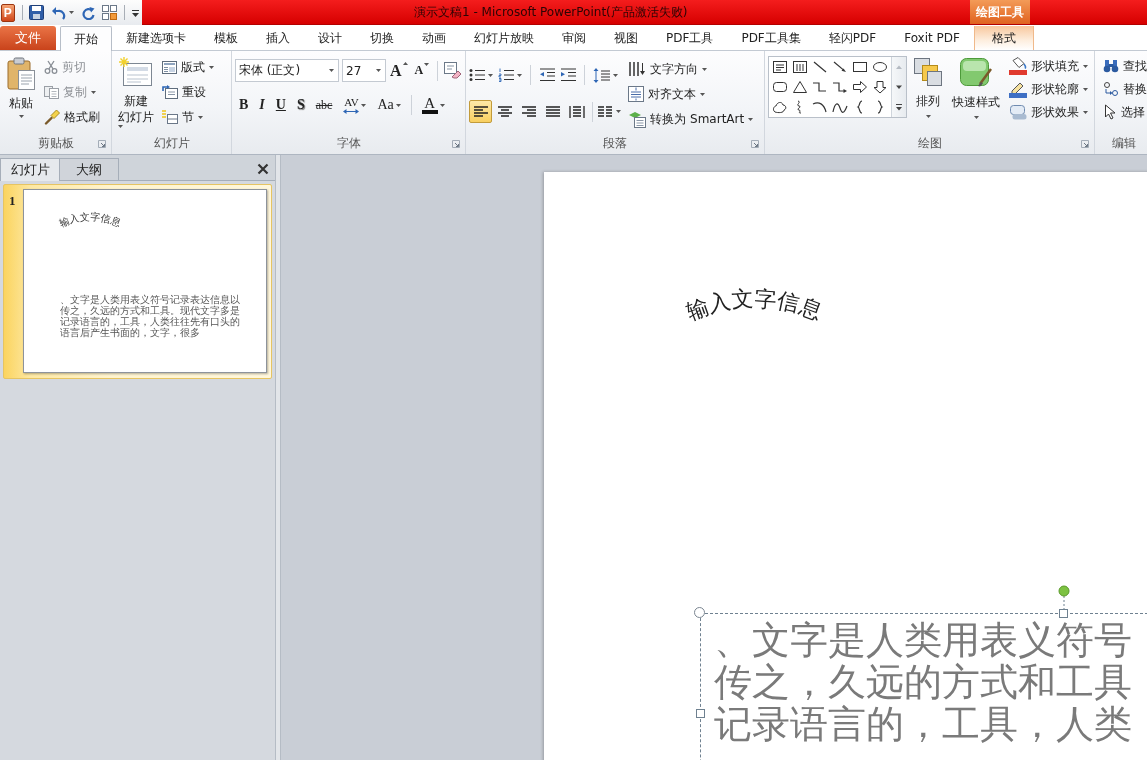 This screenshot has height=760, width=1147. What do you see at coordinates (382, 38) in the screenshot?
I see `ribbon-tab: 切换` at bounding box center [382, 38].